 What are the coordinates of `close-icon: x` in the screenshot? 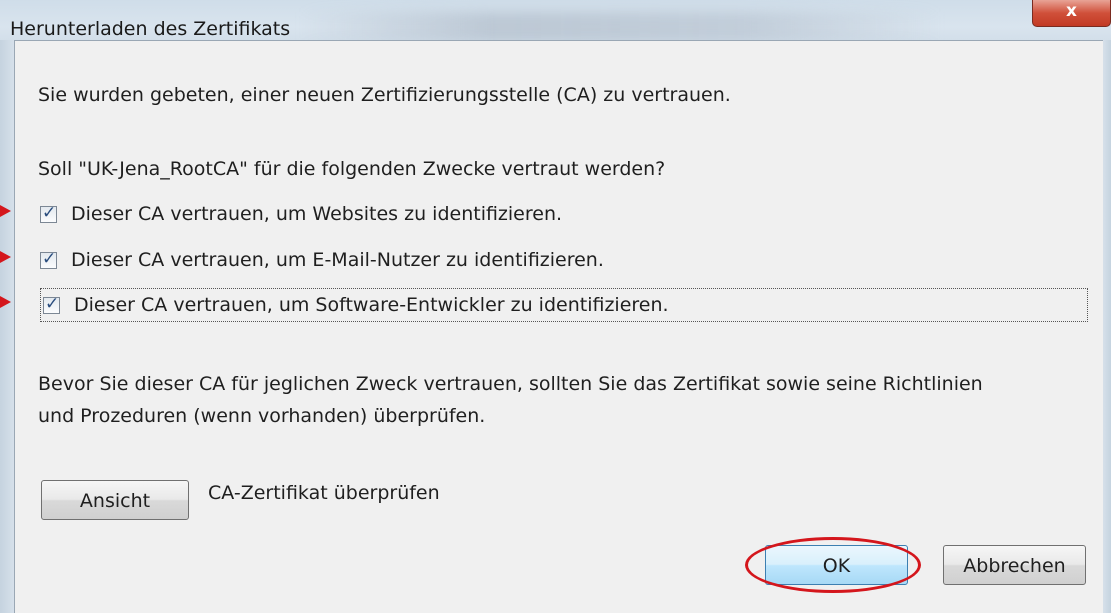 It's located at (1071, 11).